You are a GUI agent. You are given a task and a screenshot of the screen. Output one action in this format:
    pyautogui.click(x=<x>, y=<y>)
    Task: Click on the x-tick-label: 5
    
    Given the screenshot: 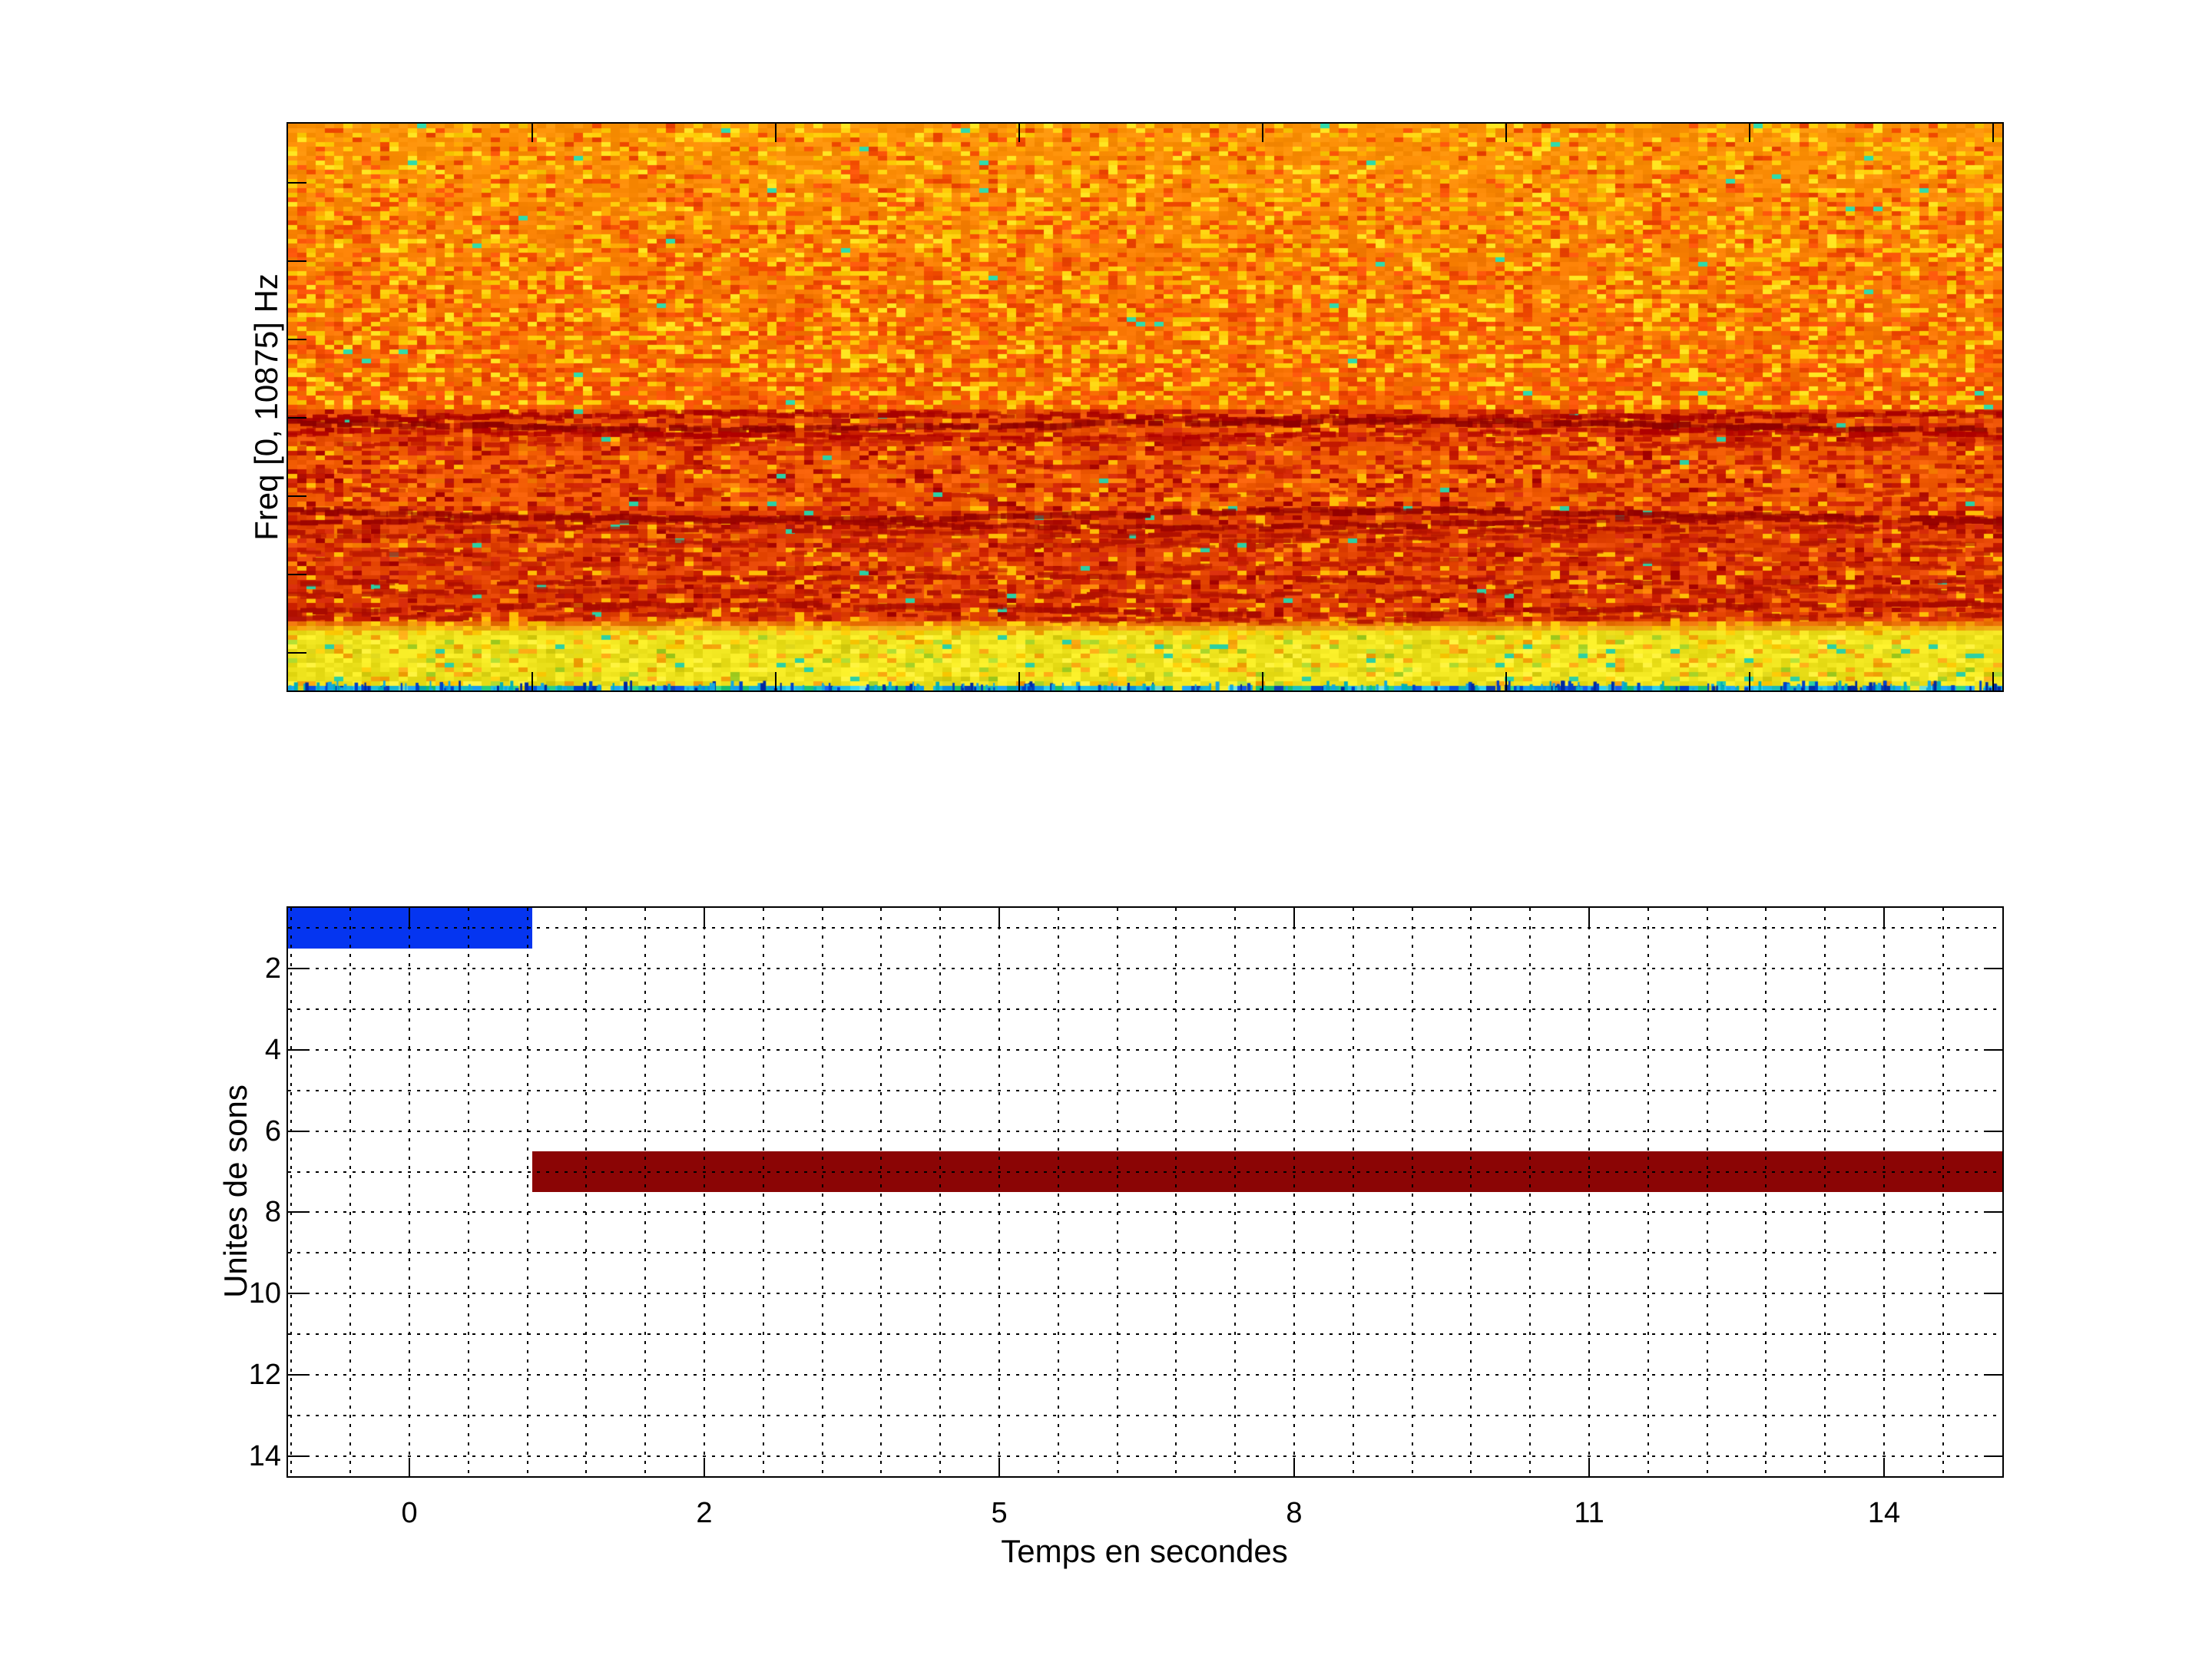 What is the action you would take?
    pyautogui.click(x=1000, y=1513)
    